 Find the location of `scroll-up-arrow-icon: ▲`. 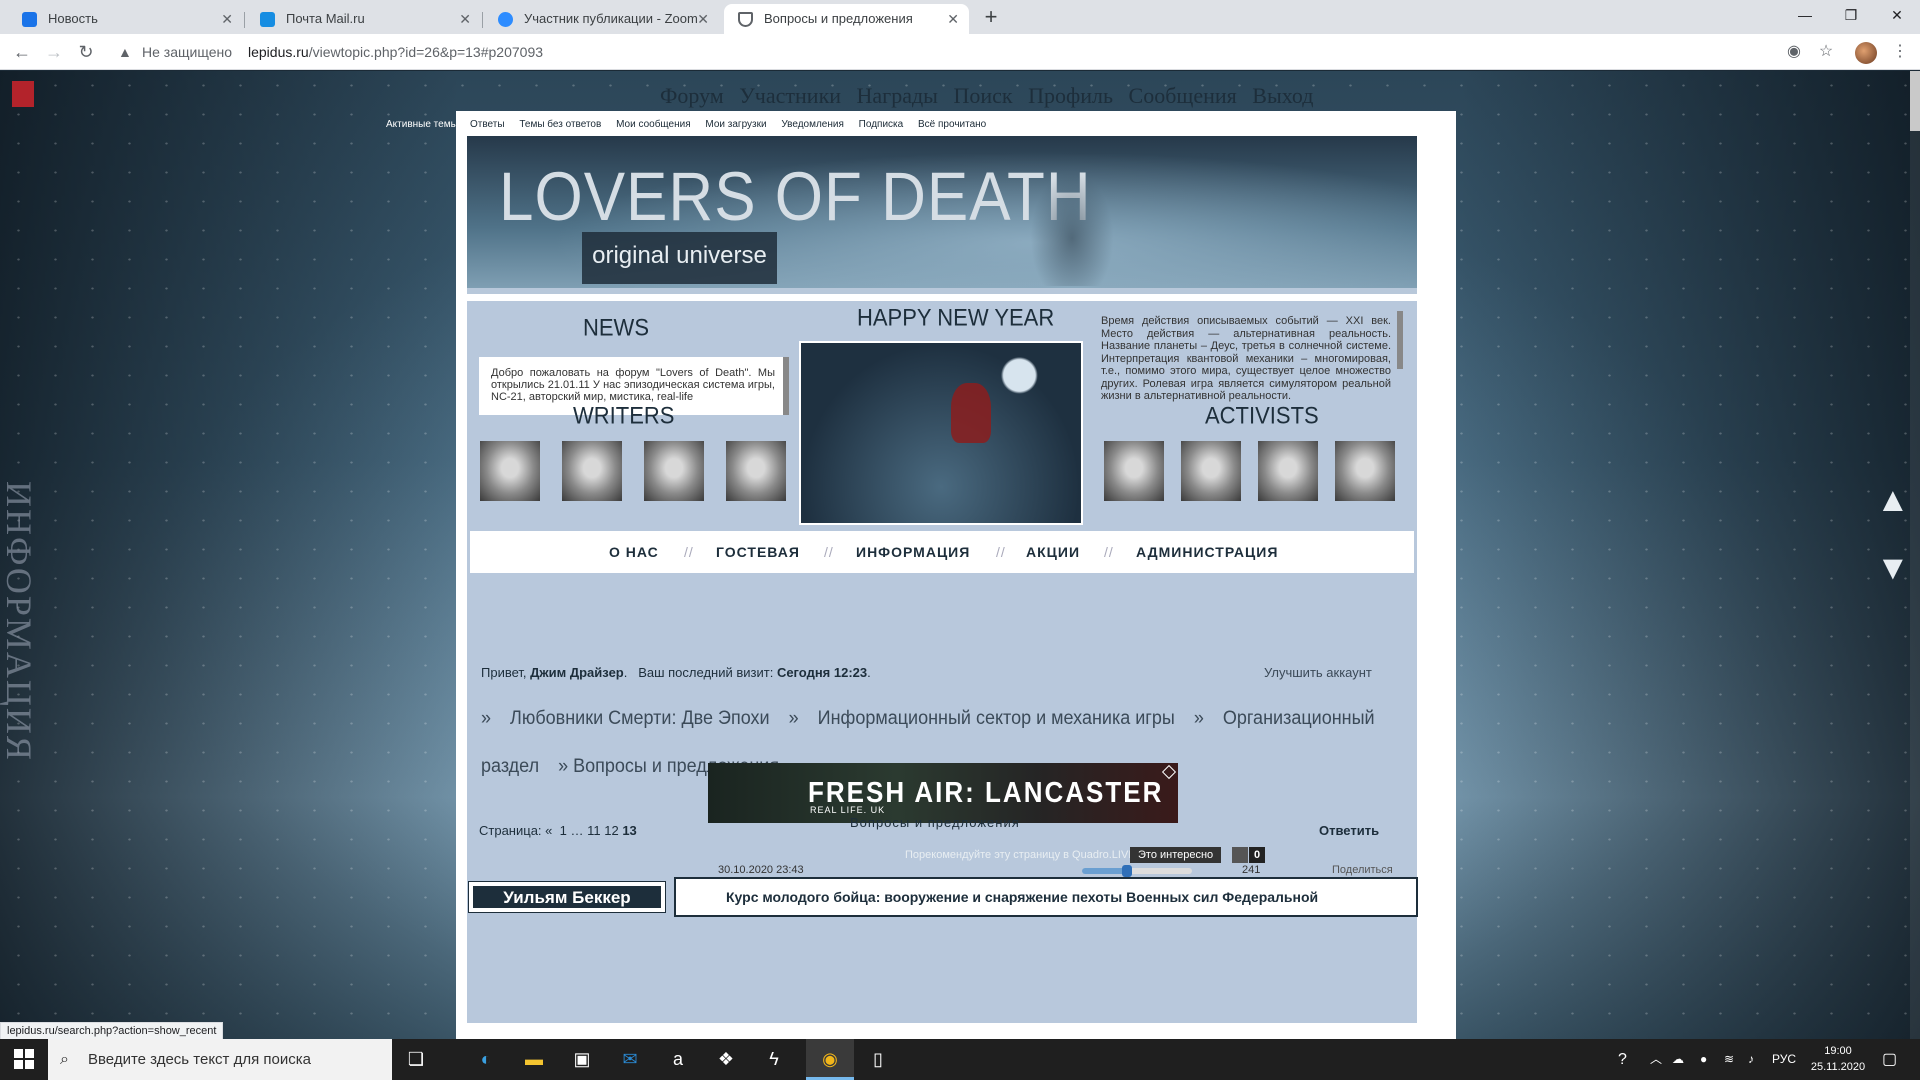

scroll-up-arrow-icon: ▲ is located at coordinates (1893, 500).